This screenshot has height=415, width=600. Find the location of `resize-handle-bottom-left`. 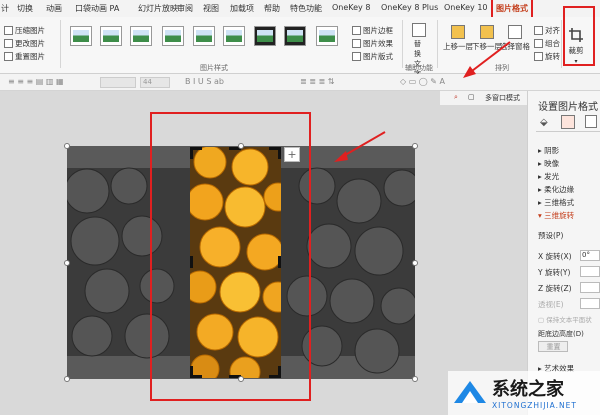

resize-handle-bottom-left is located at coordinates (67, 379).